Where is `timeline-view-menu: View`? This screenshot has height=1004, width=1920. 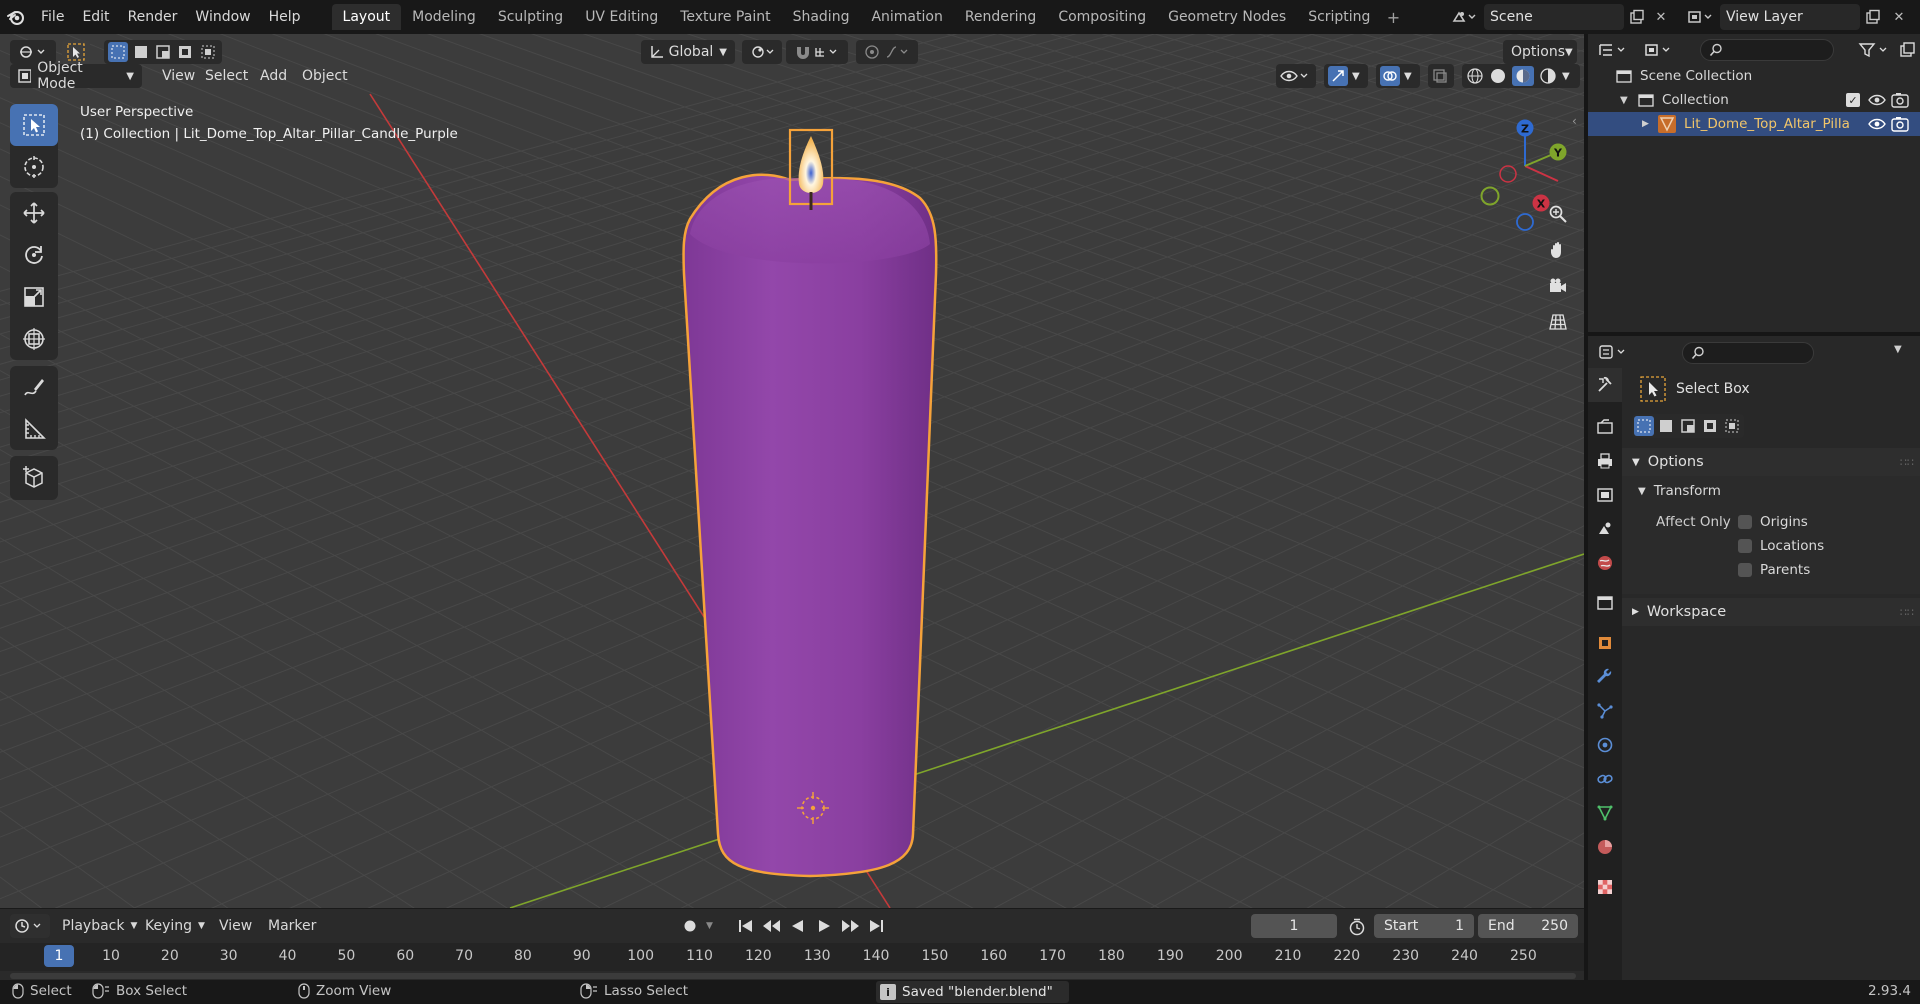 timeline-view-menu: View is located at coordinates (235, 926).